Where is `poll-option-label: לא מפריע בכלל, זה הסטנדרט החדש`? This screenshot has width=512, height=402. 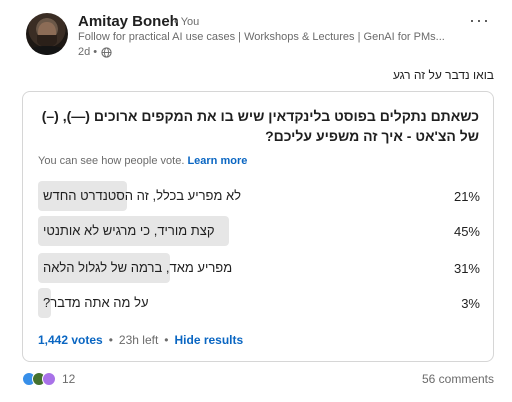 poll-option-label: לא מפריע בכלל, זה הסטנדרט החדש is located at coordinates (142, 195).